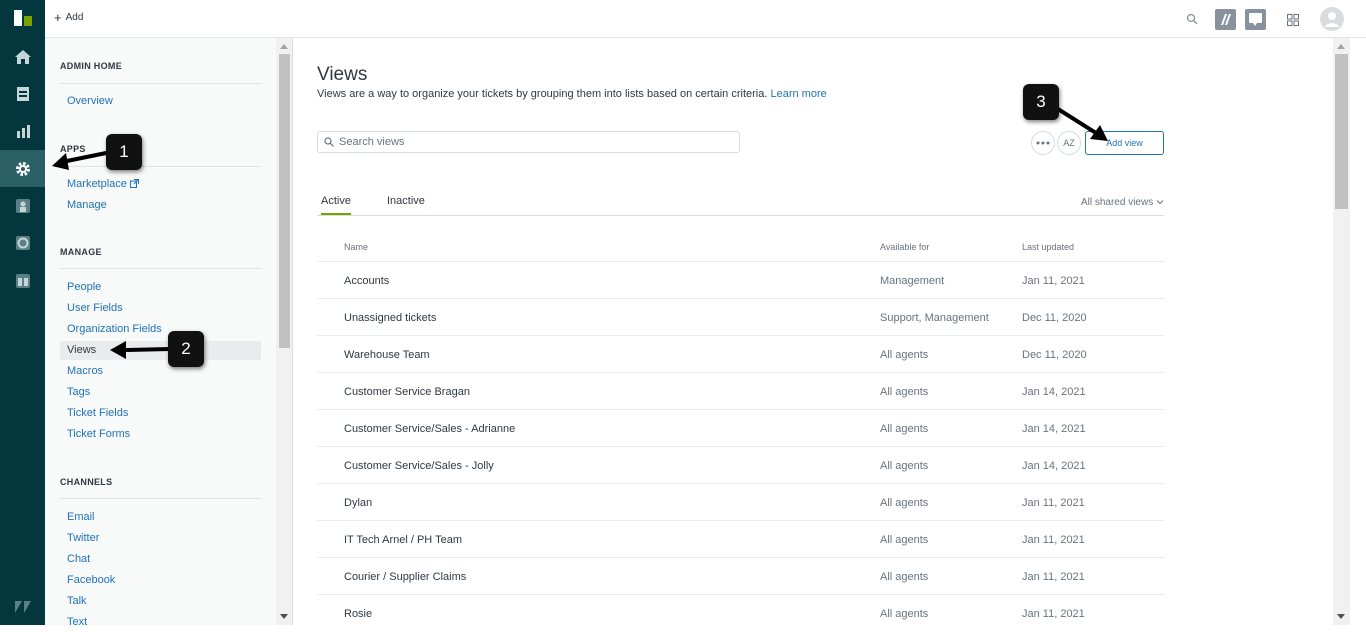 The height and width of the screenshot is (632, 1366). What do you see at coordinates (160, 580) in the screenshot?
I see `sidebar-item-facebook: Facebook` at bounding box center [160, 580].